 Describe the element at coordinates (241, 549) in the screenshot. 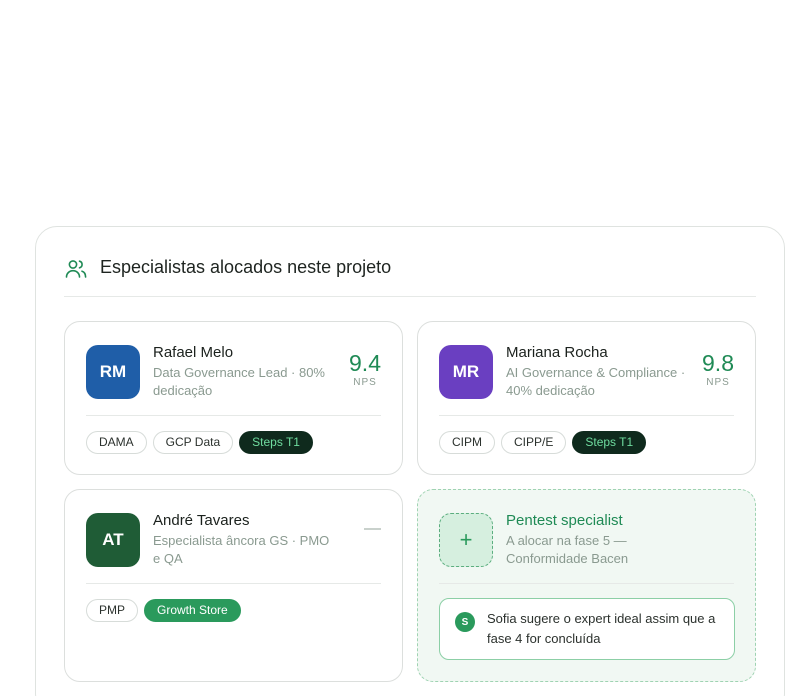

I see `specialist-role: Especialista âncora GS · PMO e QA` at that location.